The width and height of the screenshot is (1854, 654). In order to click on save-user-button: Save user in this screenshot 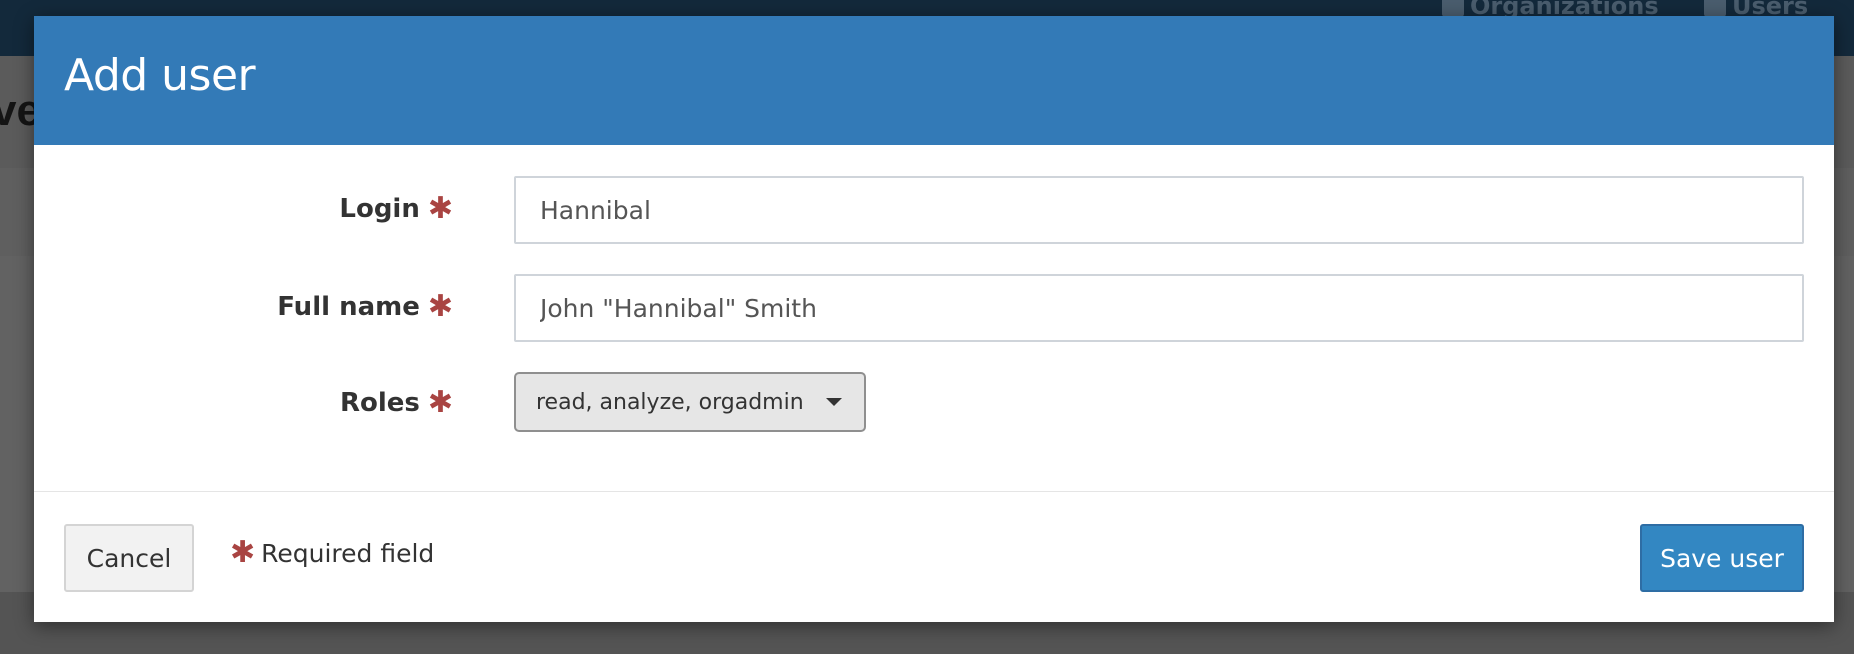, I will do `click(1722, 558)`.